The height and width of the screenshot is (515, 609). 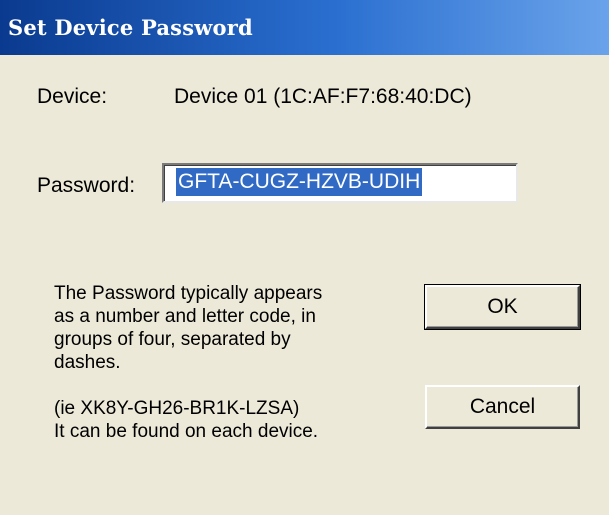 I want to click on device-label: Device:, so click(x=72, y=96).